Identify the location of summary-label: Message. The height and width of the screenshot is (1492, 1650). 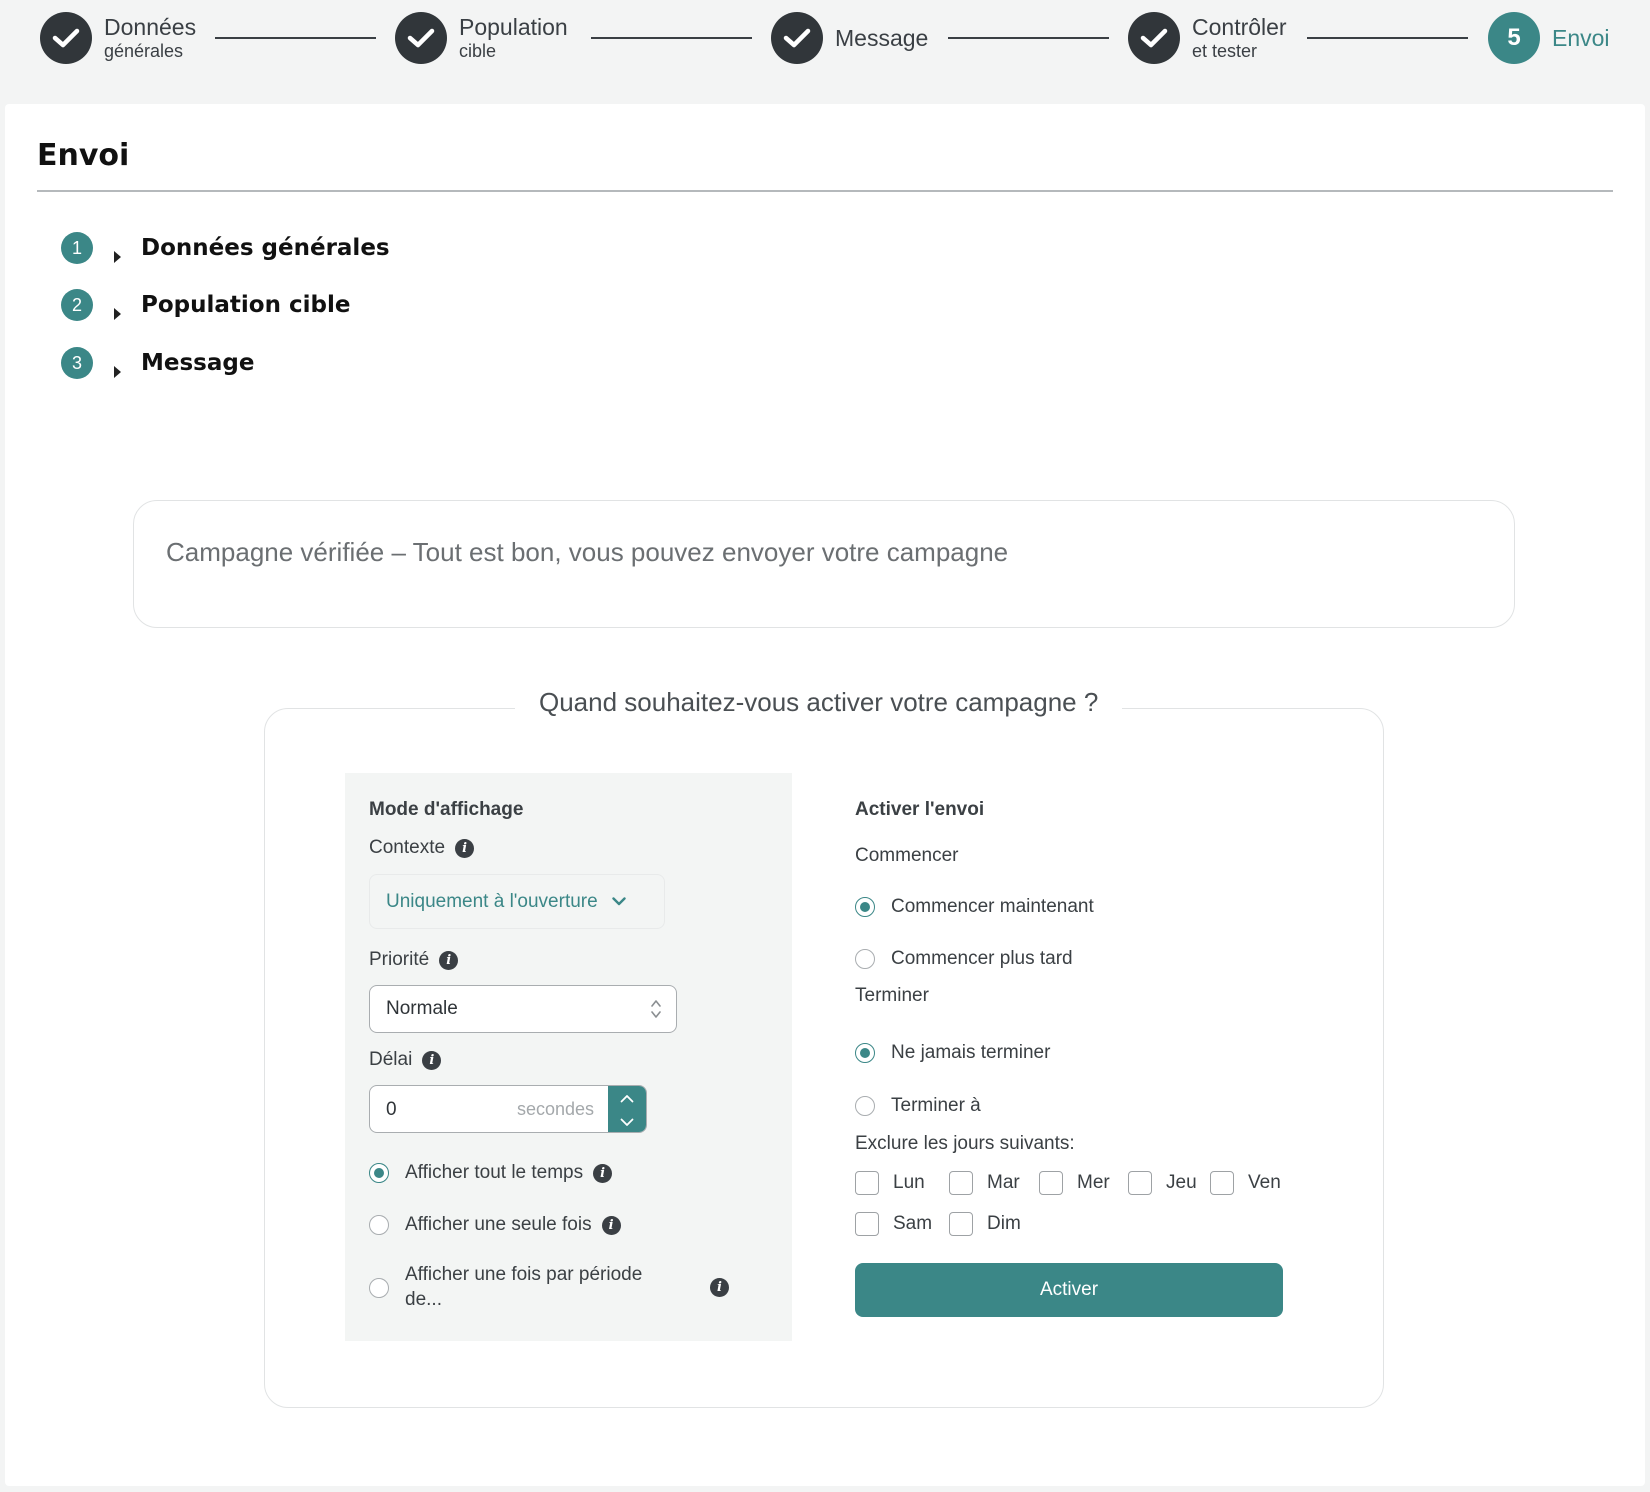
(198, 363).